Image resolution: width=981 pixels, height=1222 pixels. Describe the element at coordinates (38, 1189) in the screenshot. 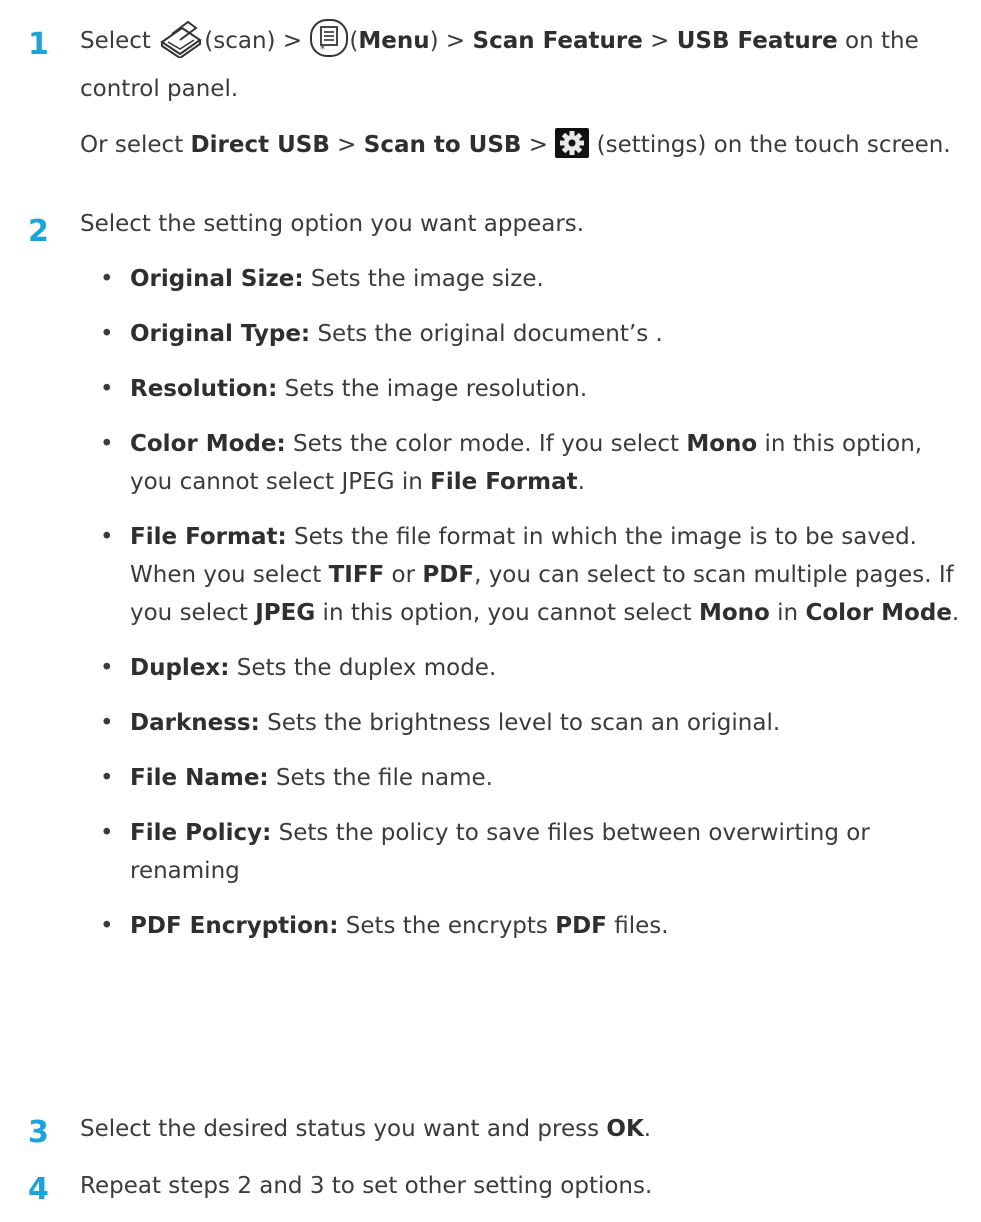

I see `step-number: 4` at that location.